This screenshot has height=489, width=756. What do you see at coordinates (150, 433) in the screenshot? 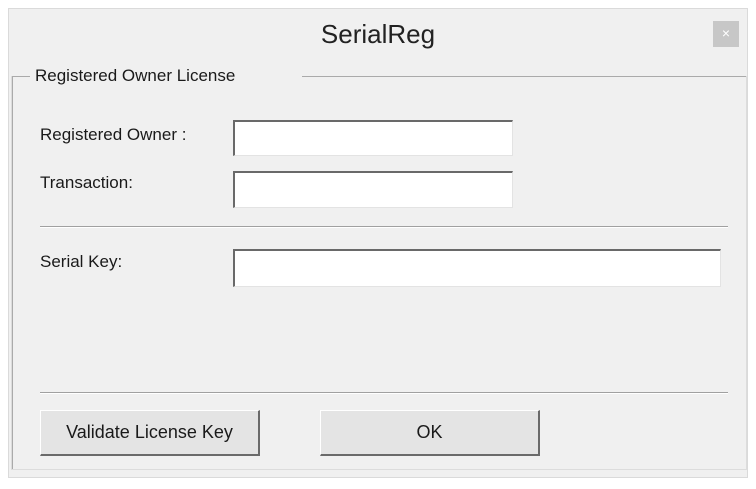
I see `validate-license-key-button: Validate License Key` at bounding box center [150, 433].